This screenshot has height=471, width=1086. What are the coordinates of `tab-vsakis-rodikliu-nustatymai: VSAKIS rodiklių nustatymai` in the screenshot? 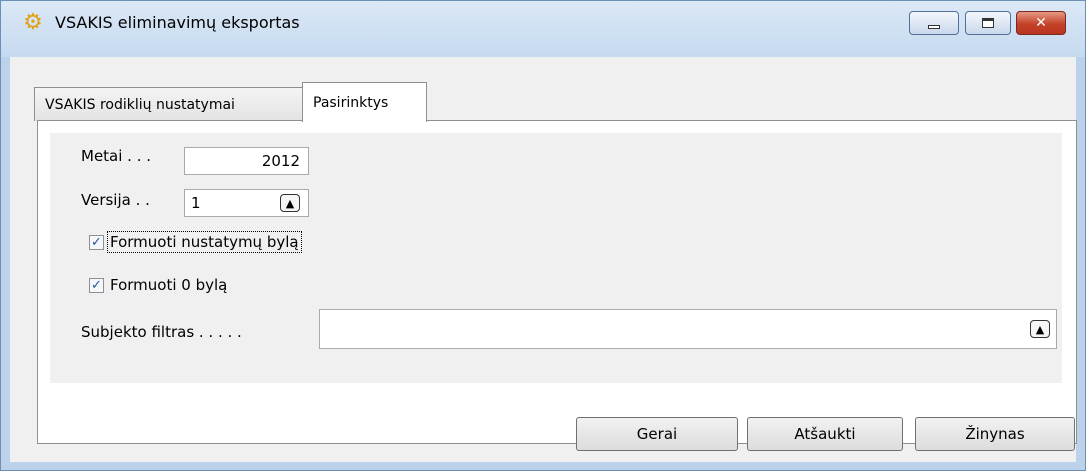 It's located at (169, 104).